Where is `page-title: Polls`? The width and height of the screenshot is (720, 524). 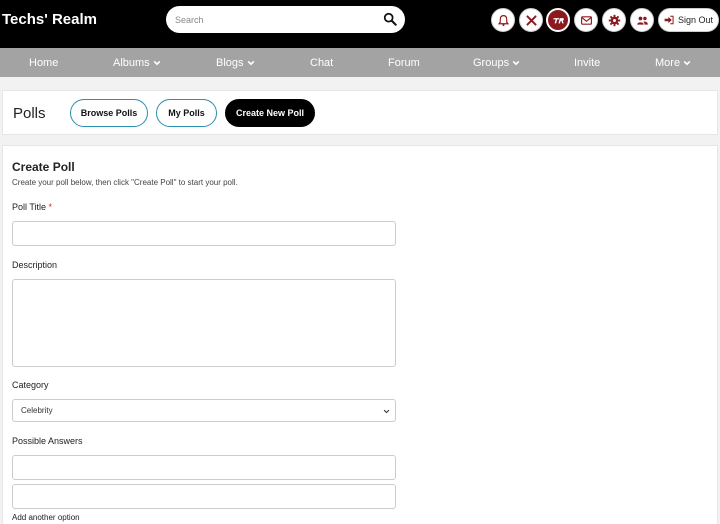 page-title: Polls is located at coordinates (29, 113).